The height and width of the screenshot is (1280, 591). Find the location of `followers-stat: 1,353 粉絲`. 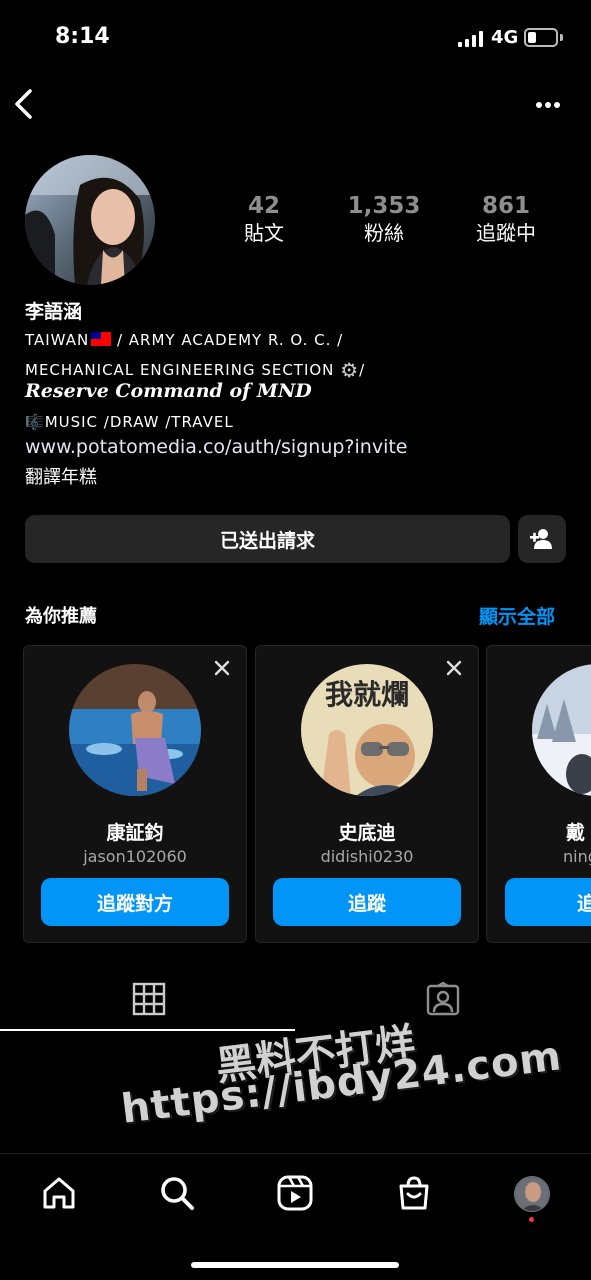

followers-stat: 1,353 粉絲 is located at coordinates (384, 219).